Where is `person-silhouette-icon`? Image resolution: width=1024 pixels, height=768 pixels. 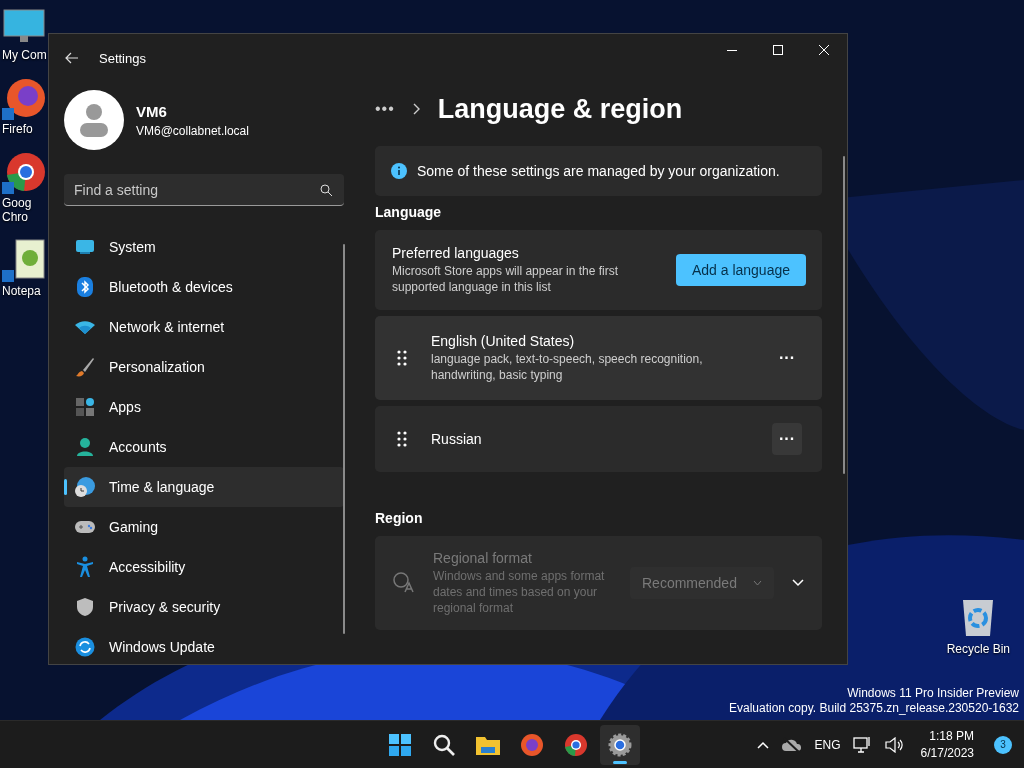
person-silhouette-icon is located at coordinates (94, 120).